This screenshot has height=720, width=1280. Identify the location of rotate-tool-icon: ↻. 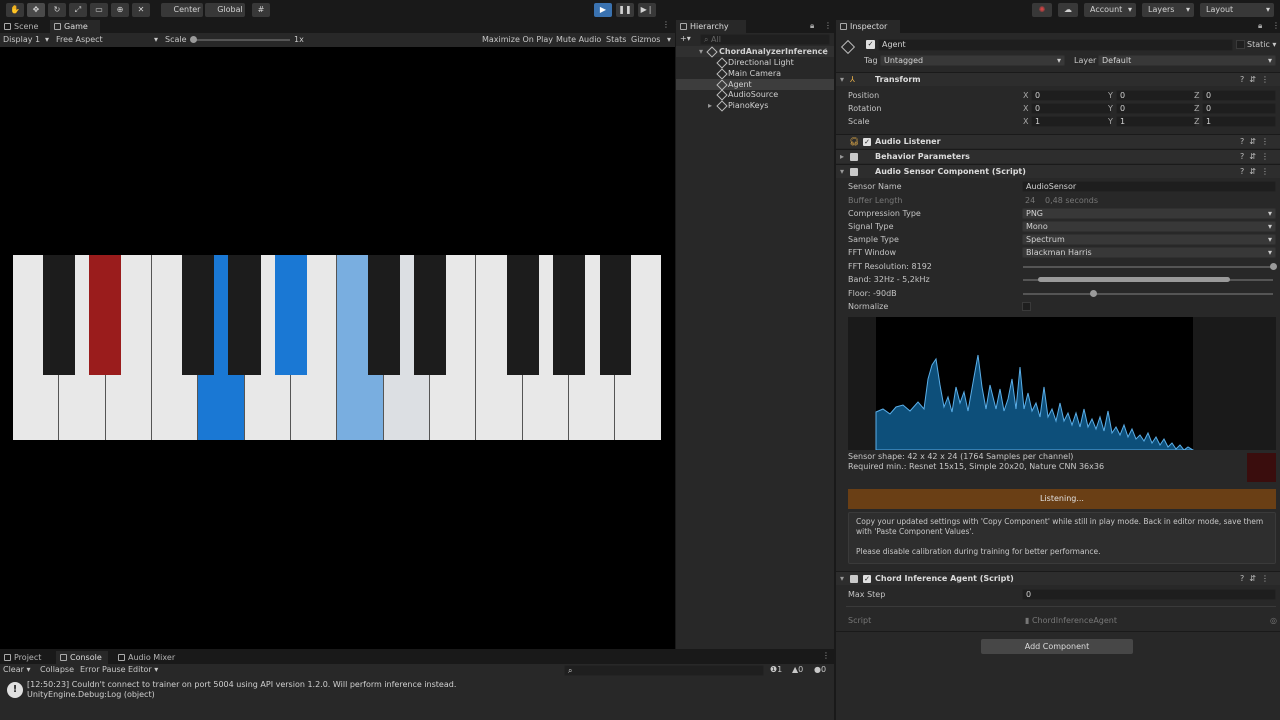
(57, 10).